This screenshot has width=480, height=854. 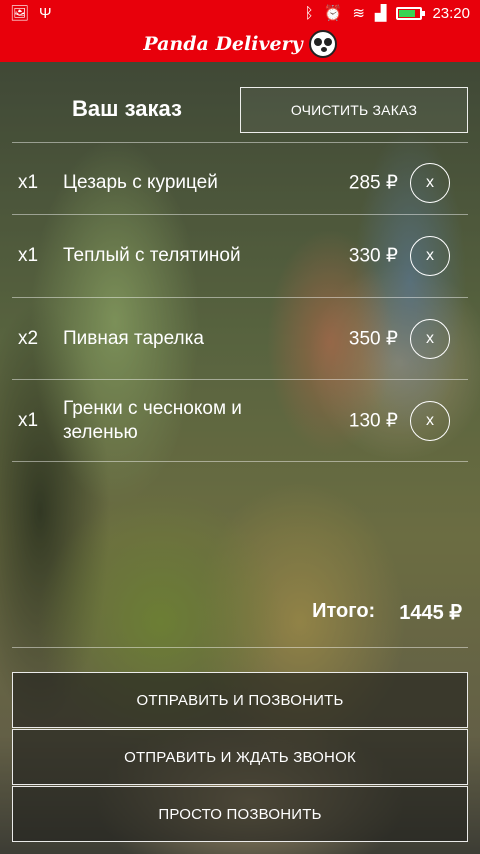 I want to click on send-and-wait-call-button: ОТПРАВИТЬ И ЖДАТЬ ЗВОНОК, so click(x=240, y=757).